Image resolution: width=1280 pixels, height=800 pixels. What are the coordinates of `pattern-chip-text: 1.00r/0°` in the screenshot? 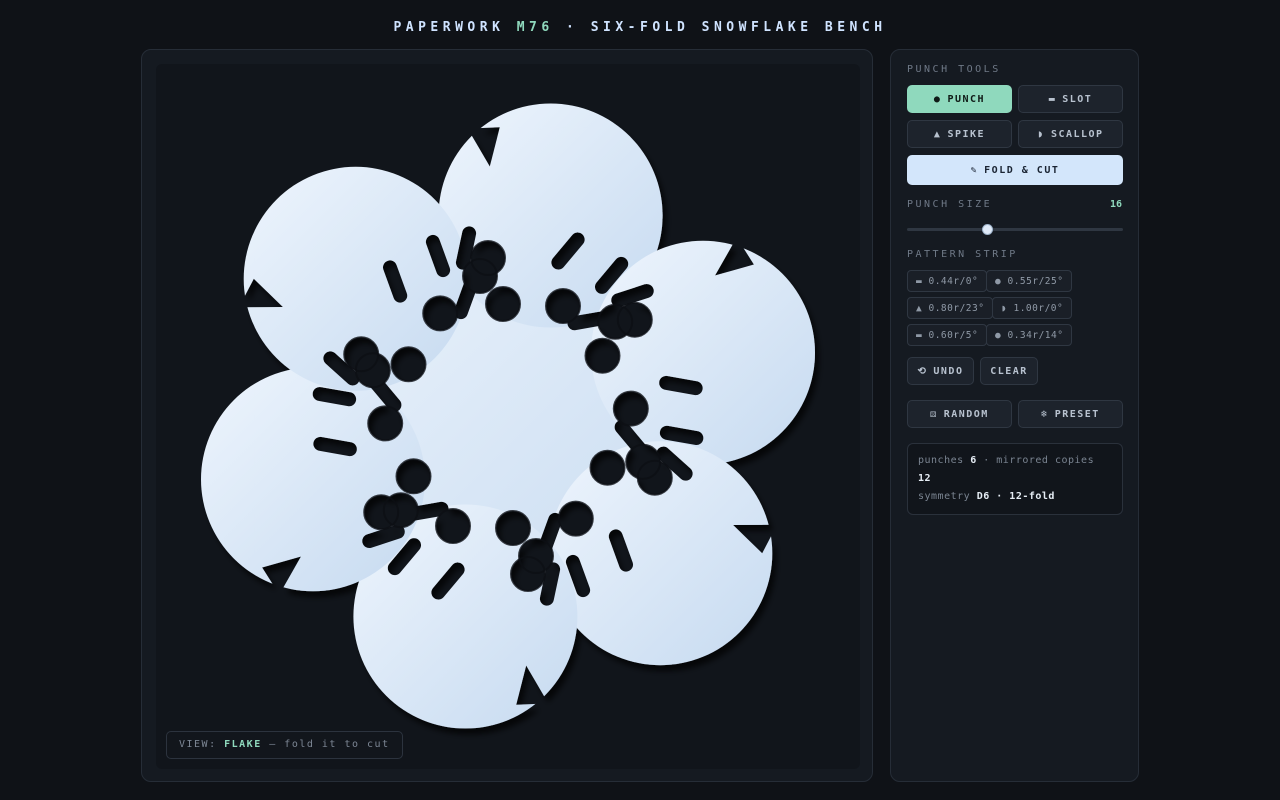 It's located at (1038, 308).